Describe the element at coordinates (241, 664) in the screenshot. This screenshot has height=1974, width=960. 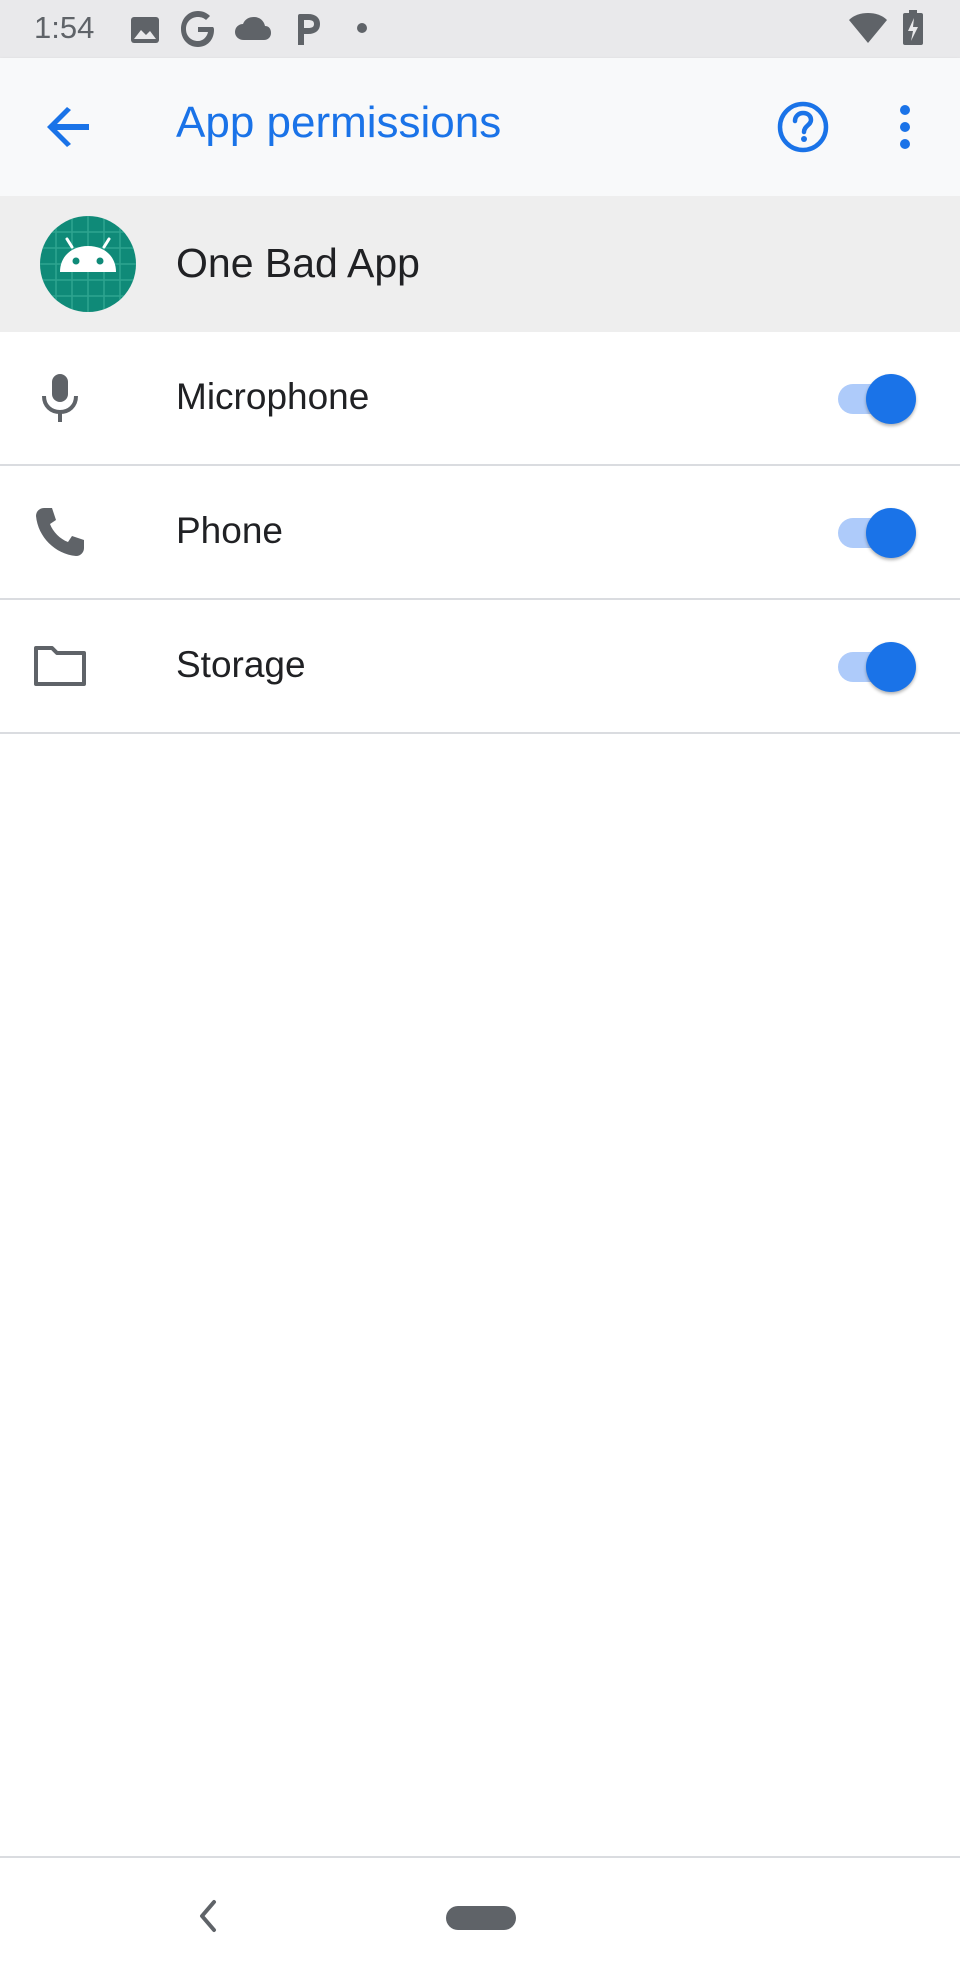
I see `permission-label: Storage` at that location.